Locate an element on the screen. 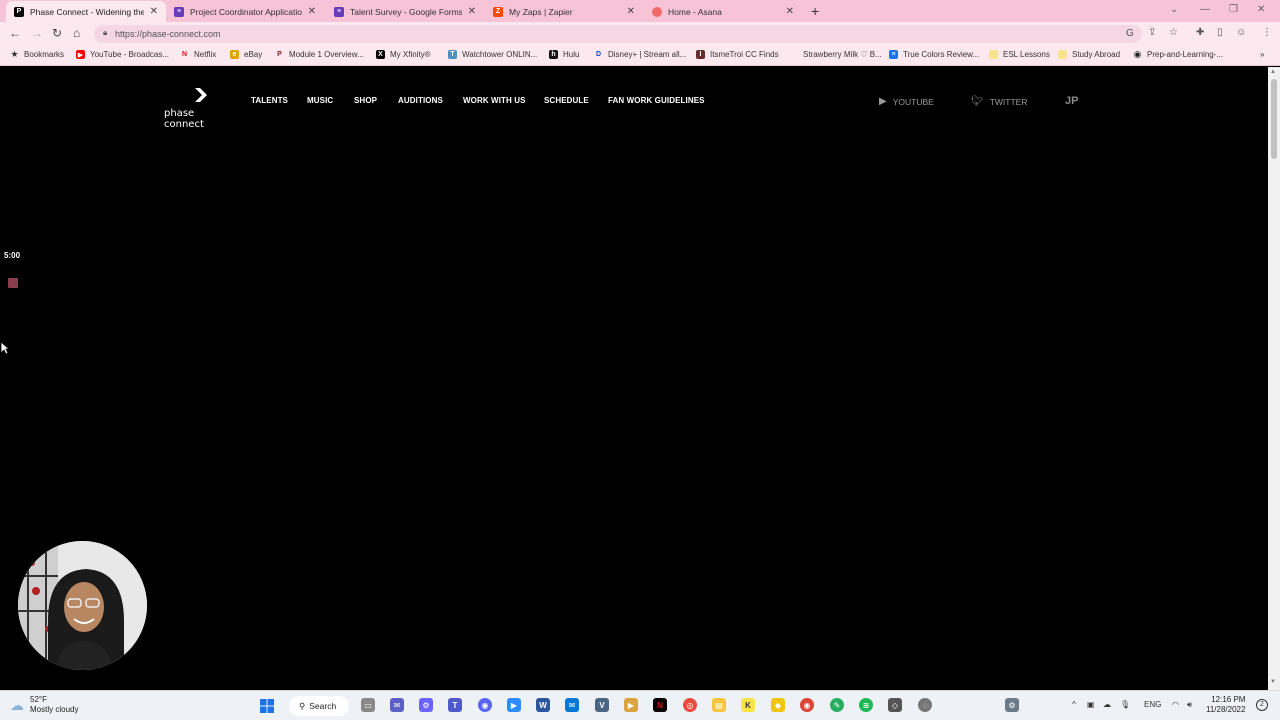 The height and width of the screenshot is (720, 1280). menu-icon: ⋮ is located at coordinates (1267, 32).